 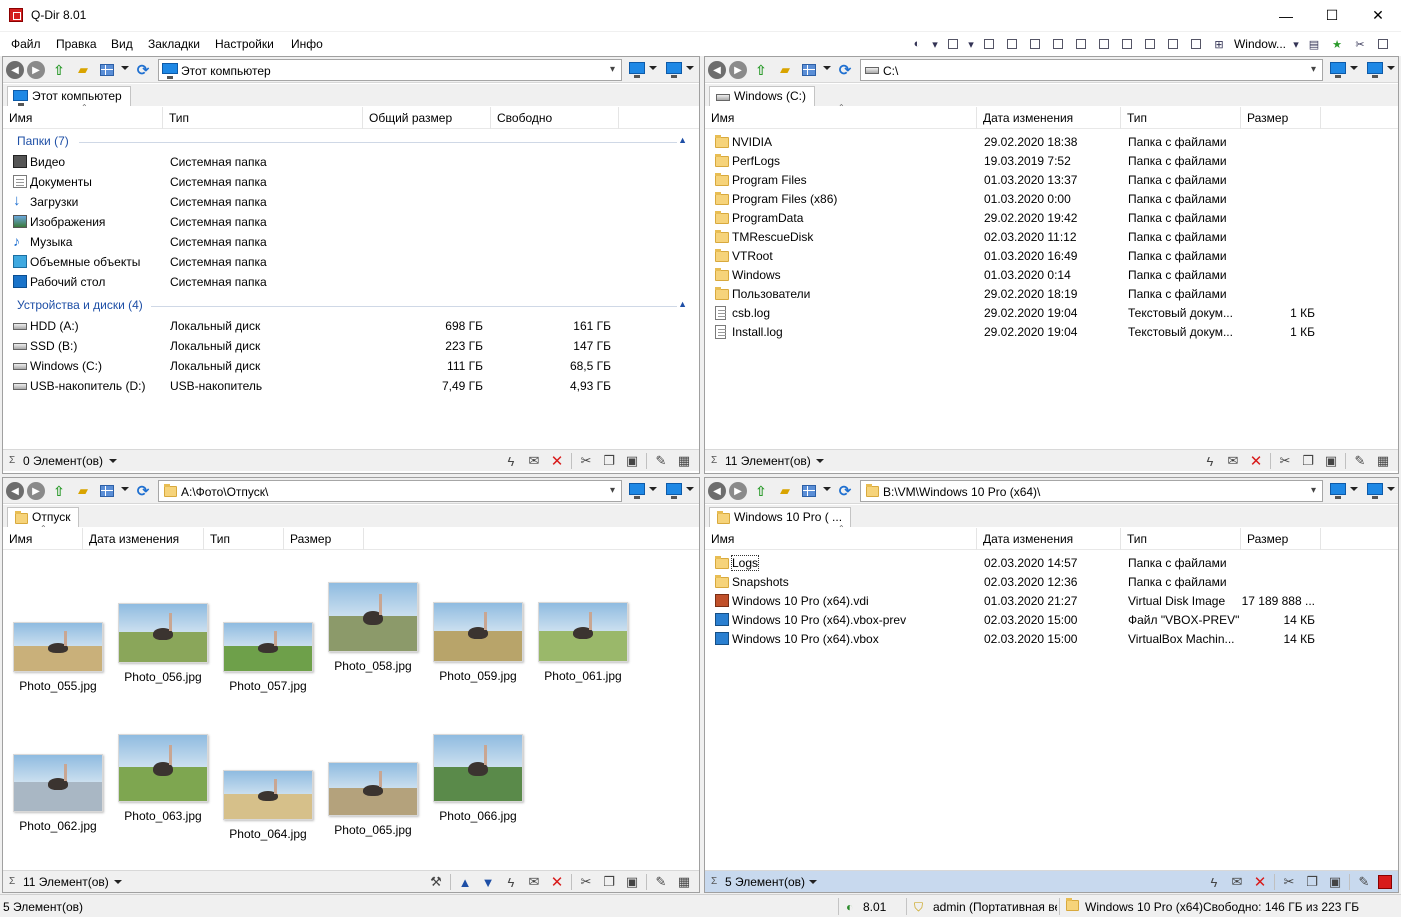 I want to click on tab-windows-c: Windows (C:), so click(x=762, y=96).